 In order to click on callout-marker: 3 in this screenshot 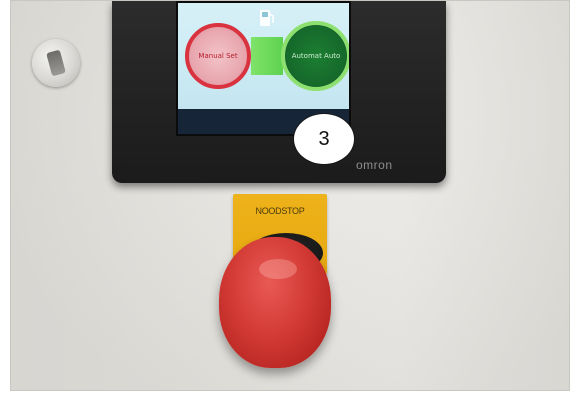, I will do `click(324, 139)`.